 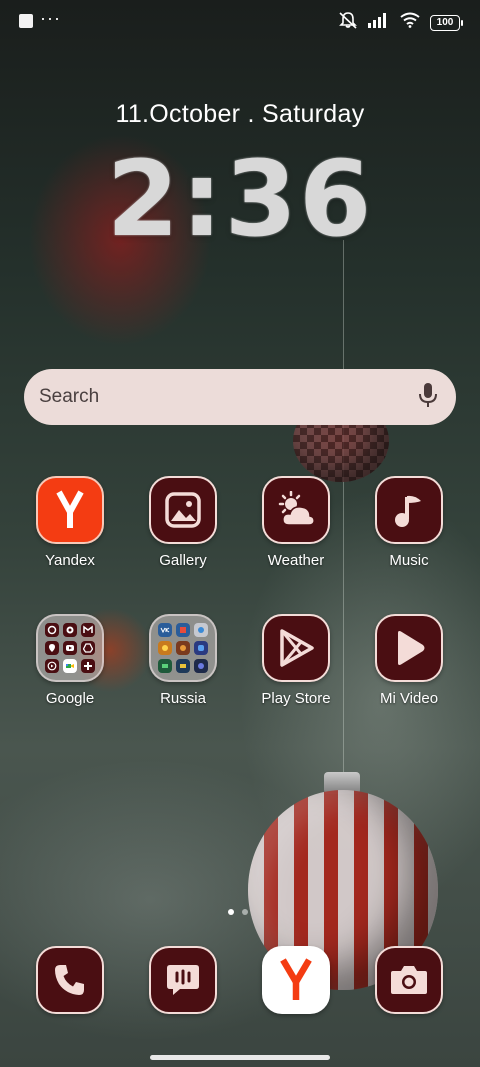 I want to click on youtube-music-mini-icon, so click(x=52, y=666).